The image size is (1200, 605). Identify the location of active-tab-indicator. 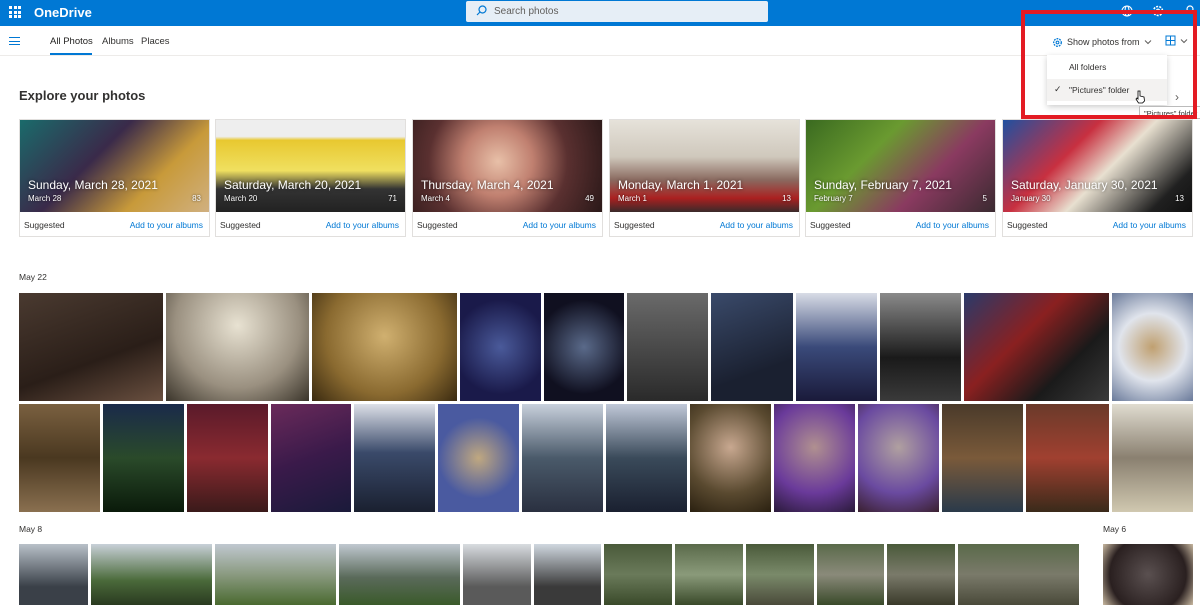
(71, 54).